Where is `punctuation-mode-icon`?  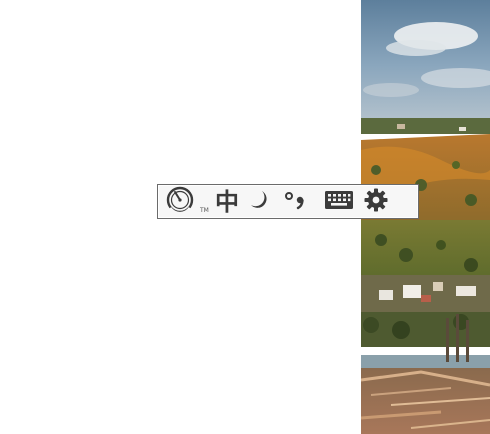
punctuation-mode-icon is located at coordinates (296, 202).